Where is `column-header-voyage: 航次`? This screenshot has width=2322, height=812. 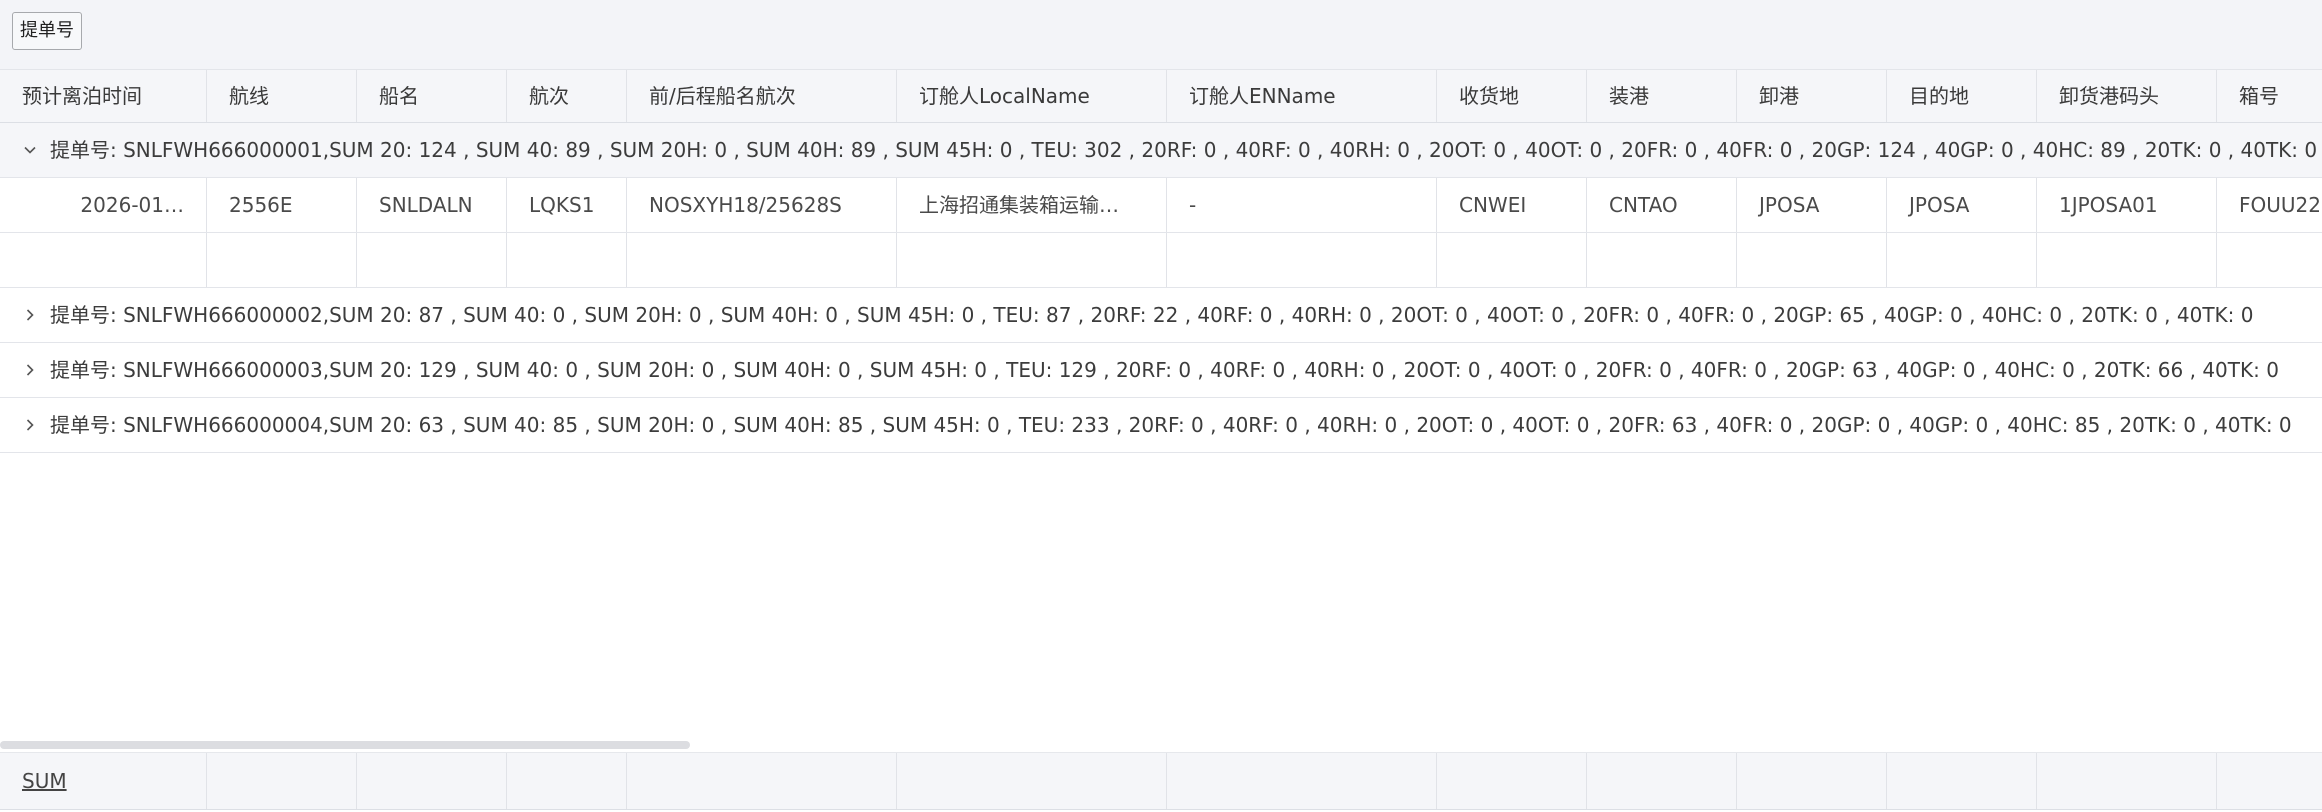
column-header-voyage: 航次 is located at coordinates (567, 96).